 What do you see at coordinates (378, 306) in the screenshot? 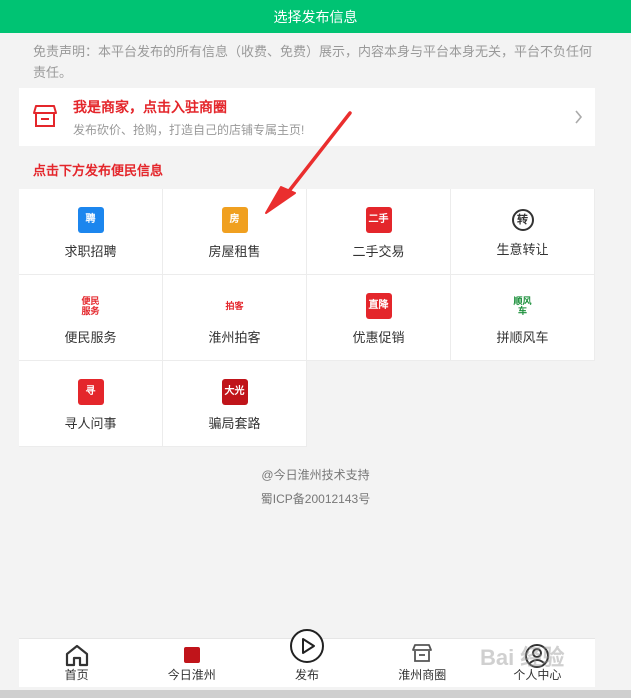
I see `promo-icon: 直降` at bounding box center [378, 306].